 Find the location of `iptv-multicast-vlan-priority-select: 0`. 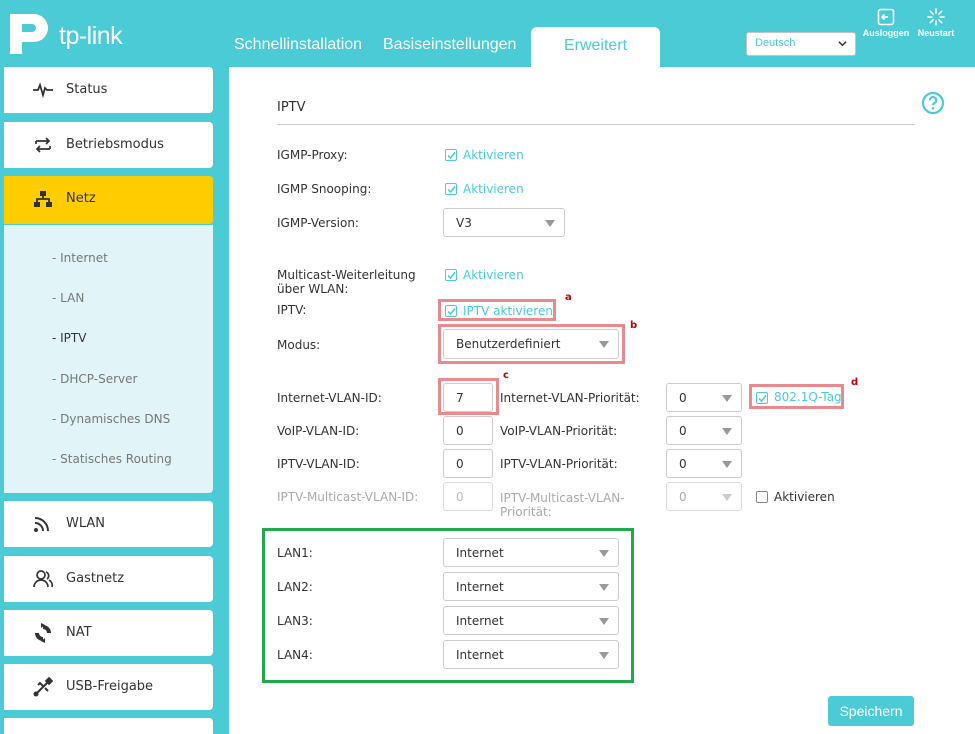

iptv-multicast-vlan-priority-select: 0 is located at coordinates (704, 496).